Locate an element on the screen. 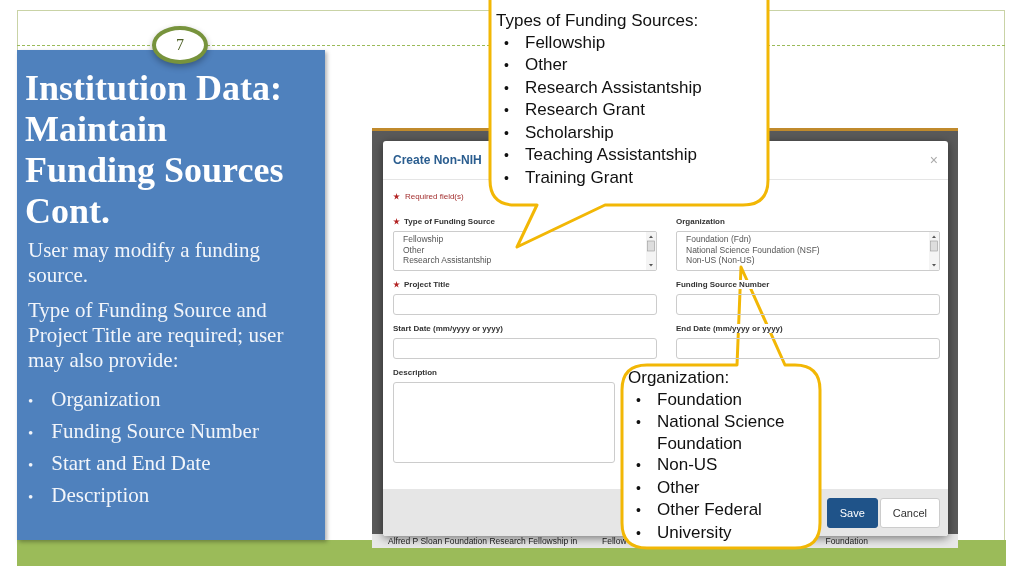  callout-item: Foundation is located at coordinates (700, 399).